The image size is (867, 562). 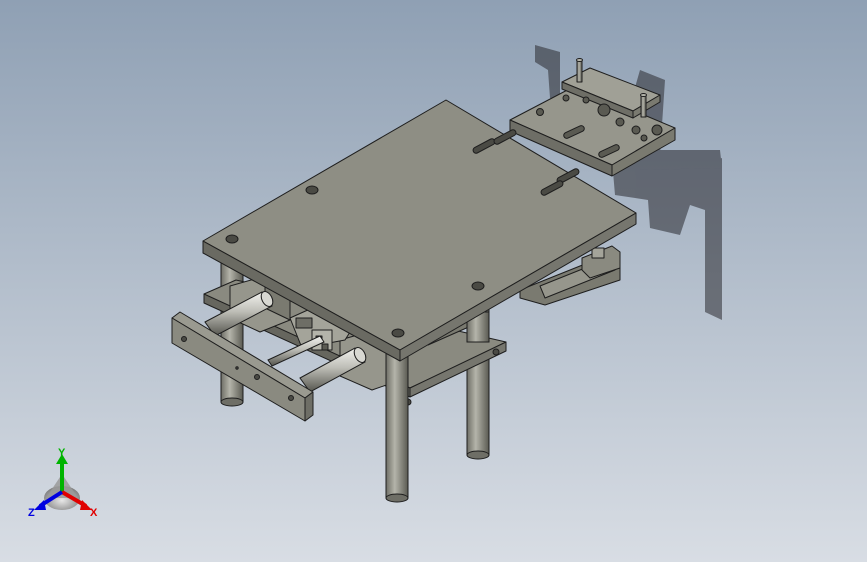 What do you see at coordinates (64, 486) in the screenshot?
I see `coordinate-triad: Y X Z` at bounding box center [64, 486].